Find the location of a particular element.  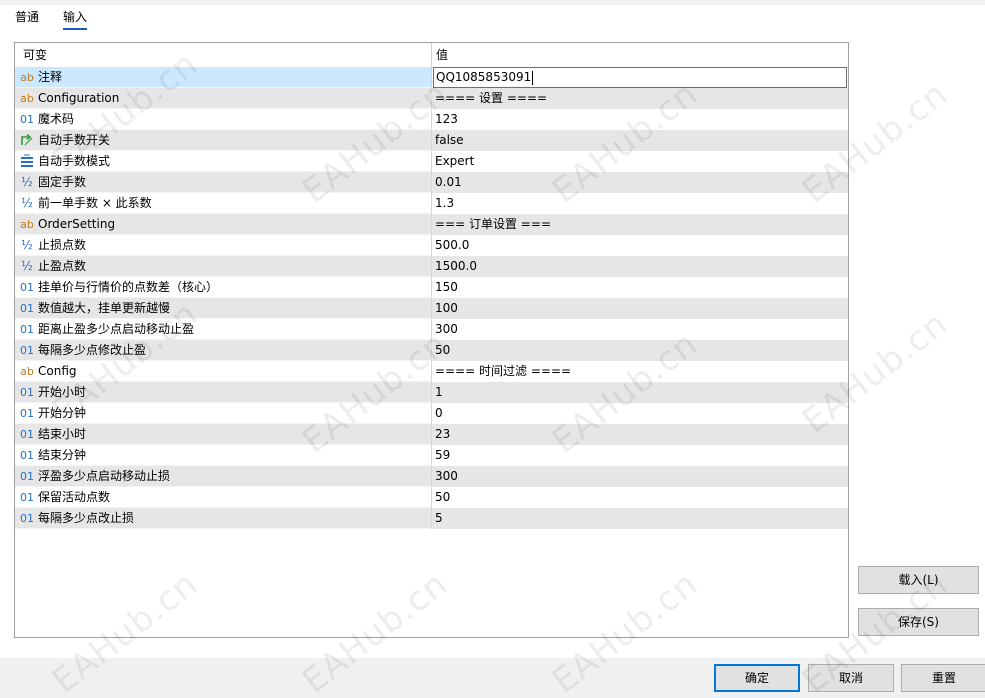

parameter-row: ab Config ==== 时间过滤 ==== is located at coordinates (431, 371).